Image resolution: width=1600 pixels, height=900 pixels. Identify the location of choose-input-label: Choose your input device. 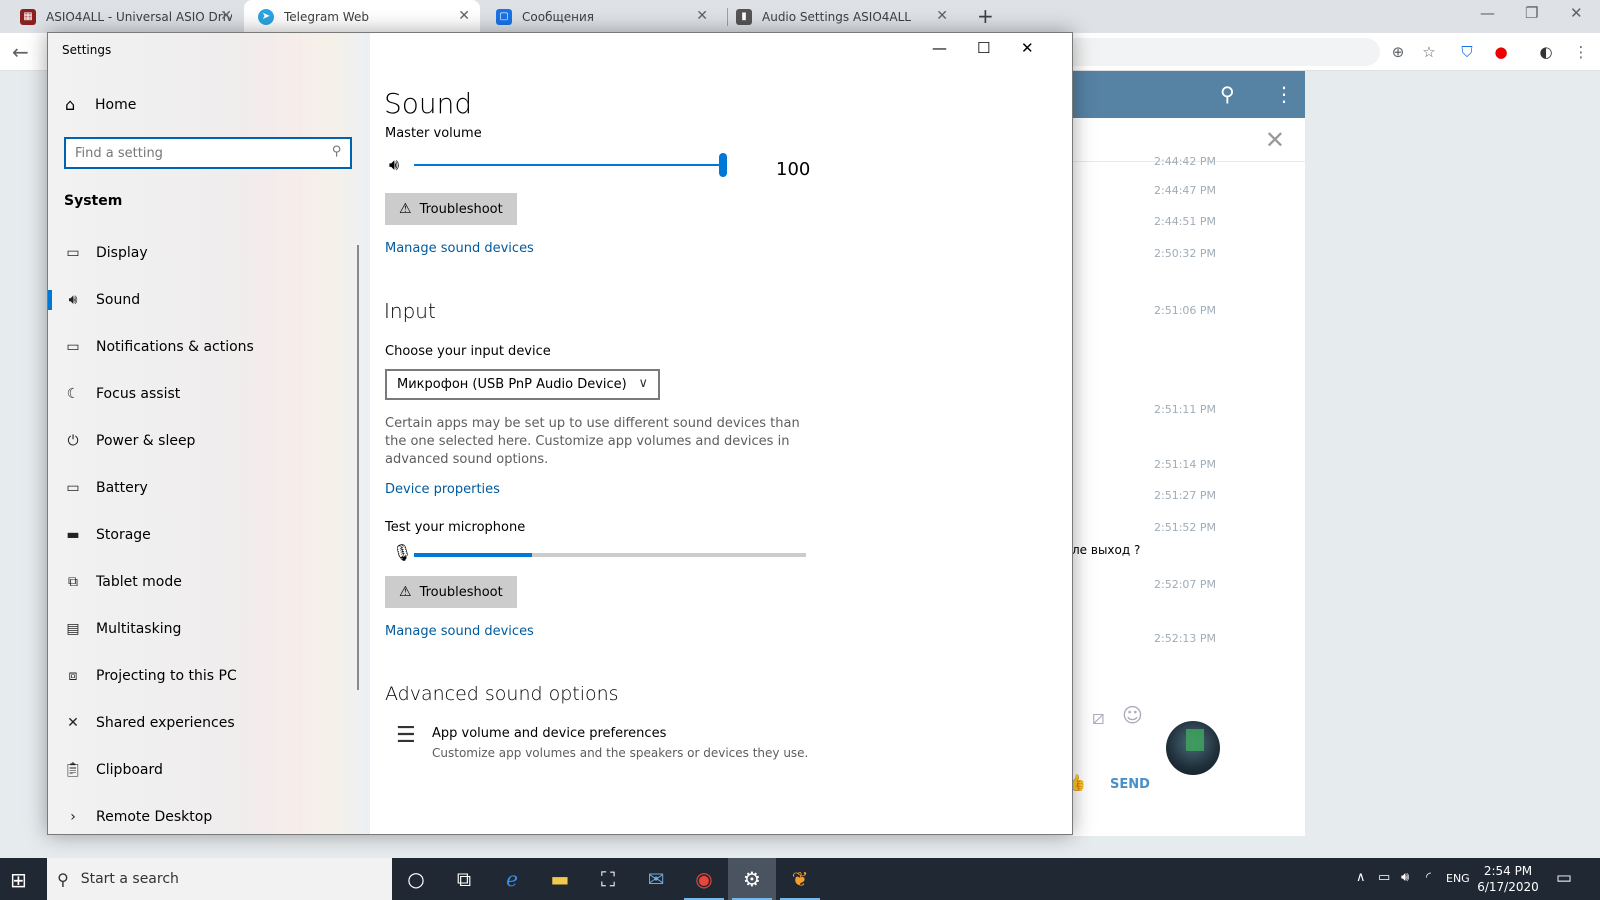
(468, 351).